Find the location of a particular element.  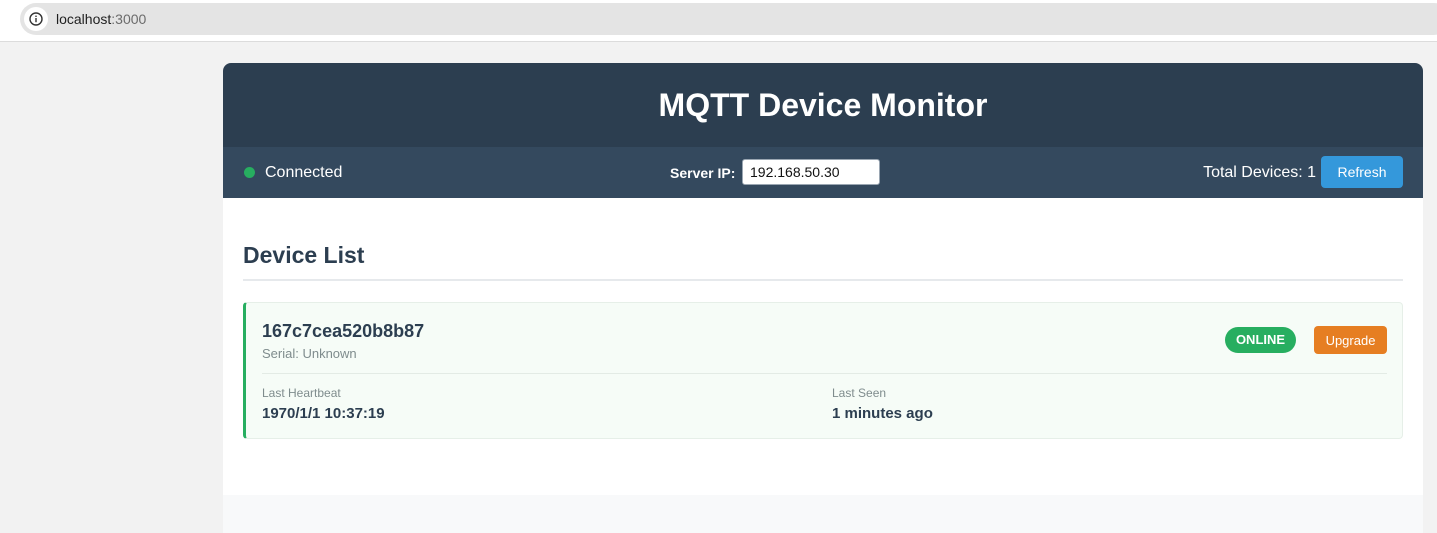

status-badge: ONLINE is located at coordinates (1260, 340).